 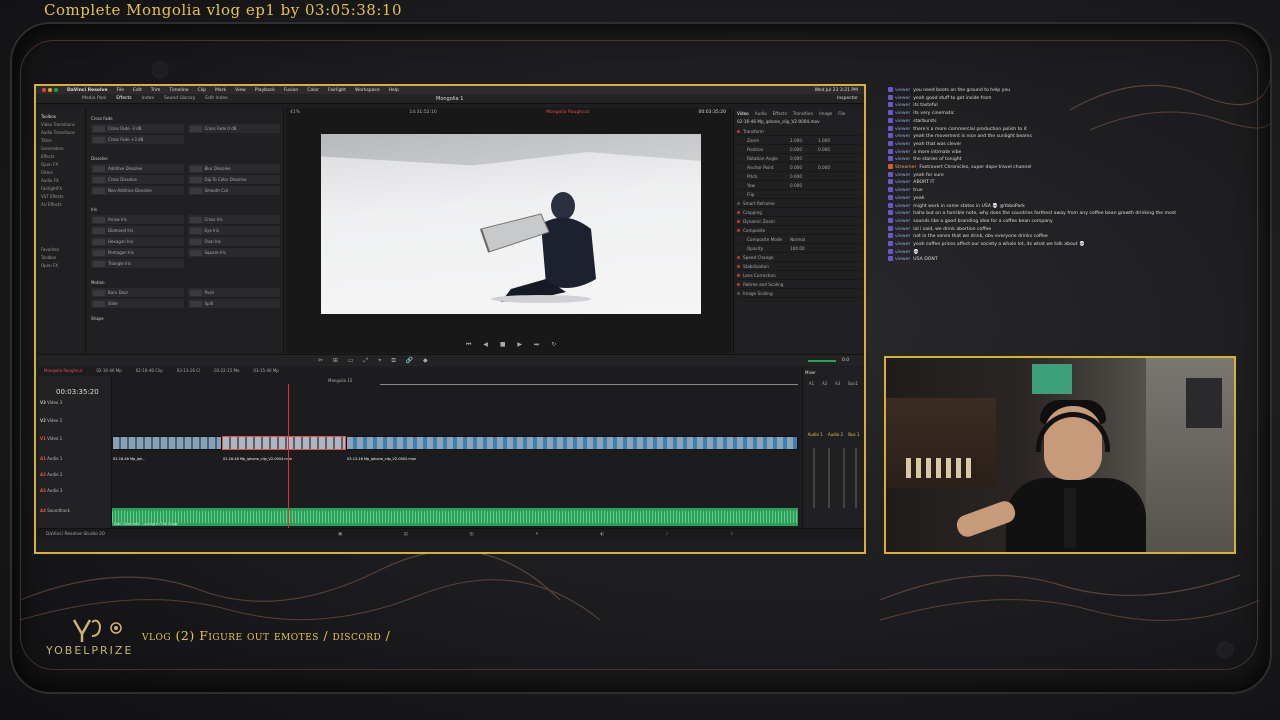 I want to click on inspector-field: Yaw 0.000, so click(x=799, y=185).